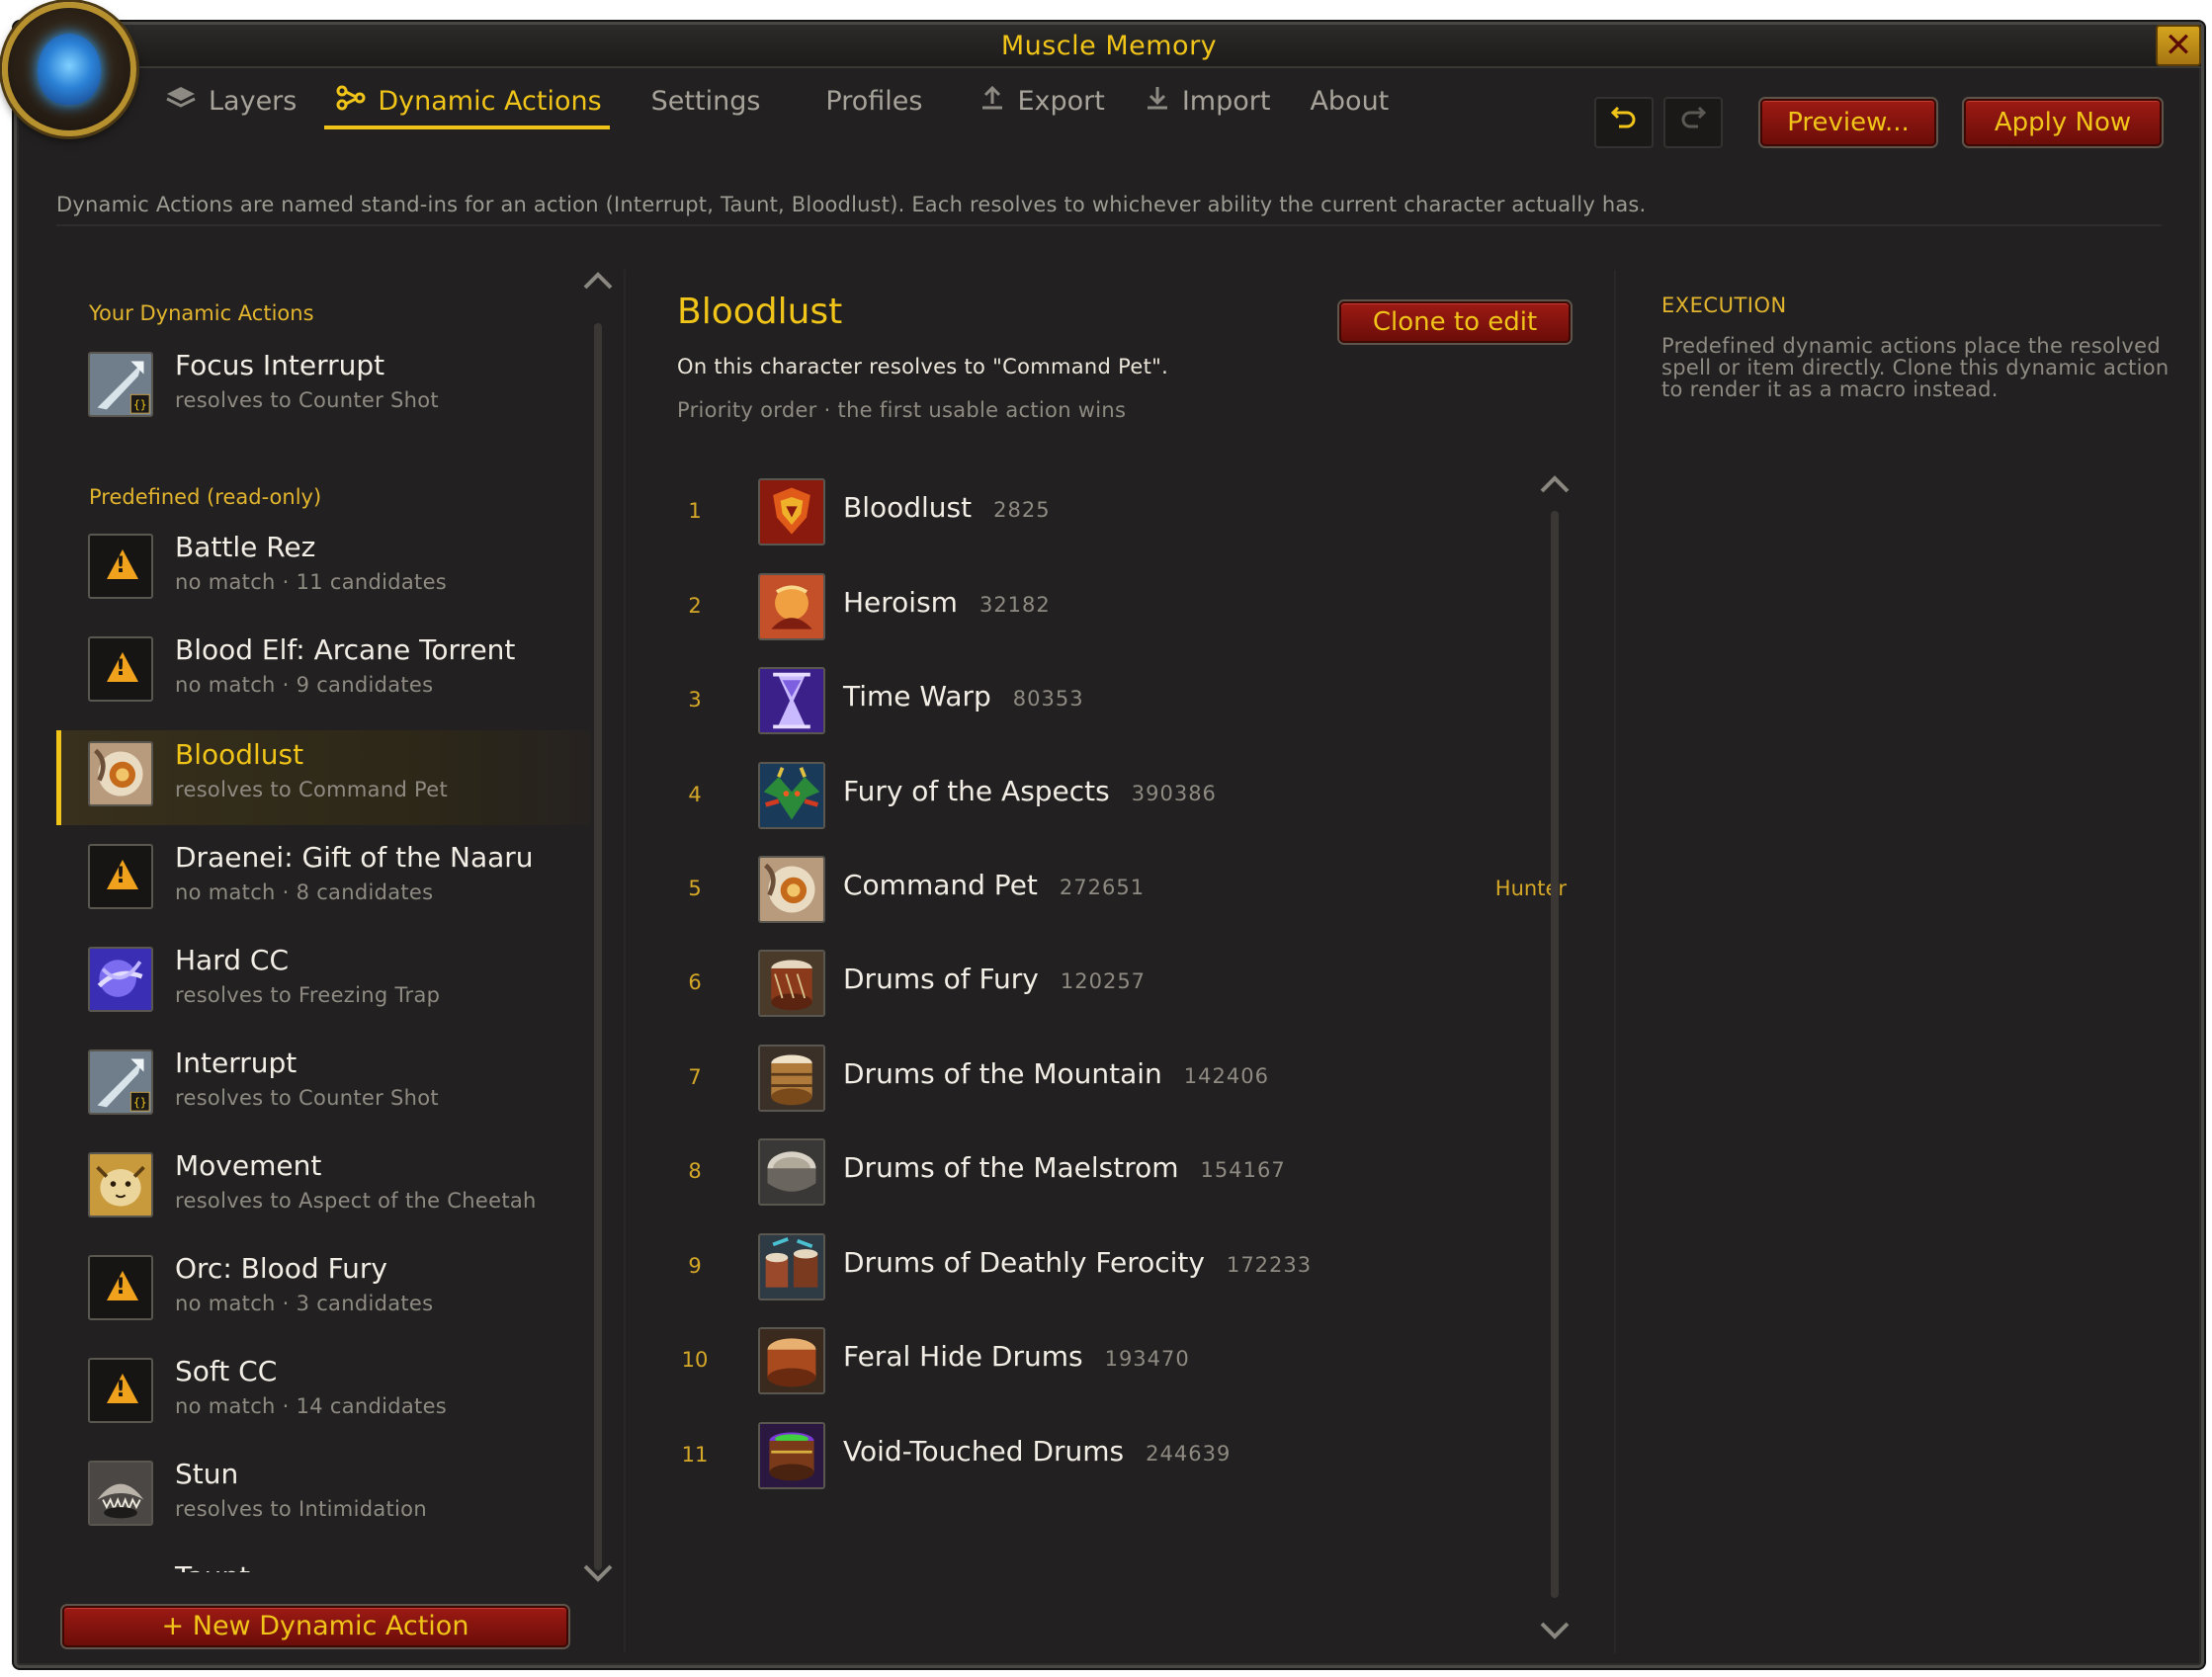 The image size is (2212, 1677). What do you see at coordinates (304, 685) in the screenshot?
I see `item-status: no match · 9 candidates` at bounding box center [304, 685].